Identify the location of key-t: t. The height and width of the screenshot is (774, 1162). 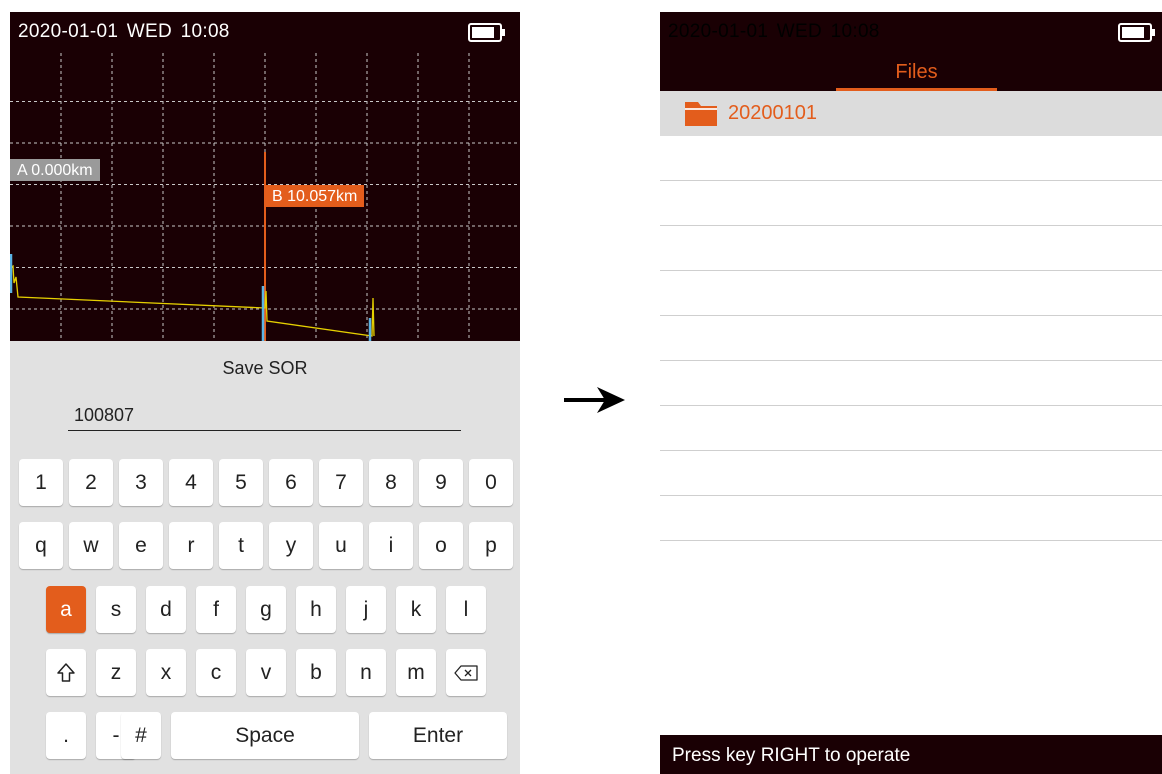
(241, 545).